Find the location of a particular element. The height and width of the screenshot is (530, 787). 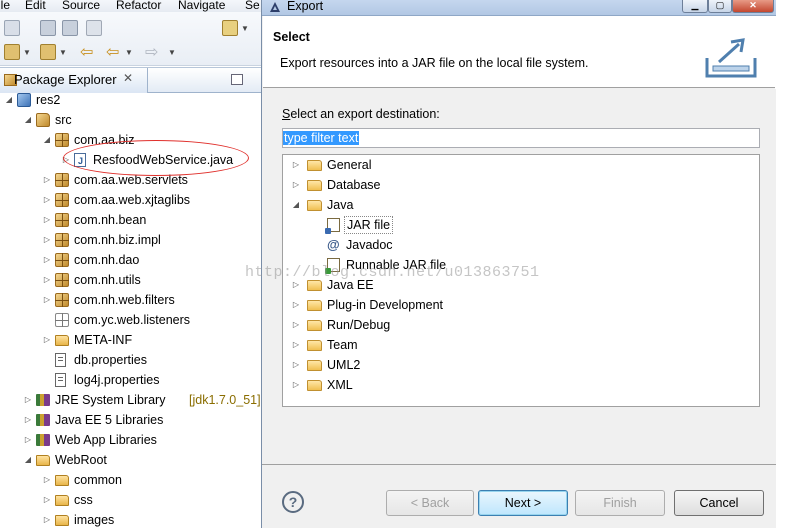

tree-item-label: src is located at coordinates (63, 120).